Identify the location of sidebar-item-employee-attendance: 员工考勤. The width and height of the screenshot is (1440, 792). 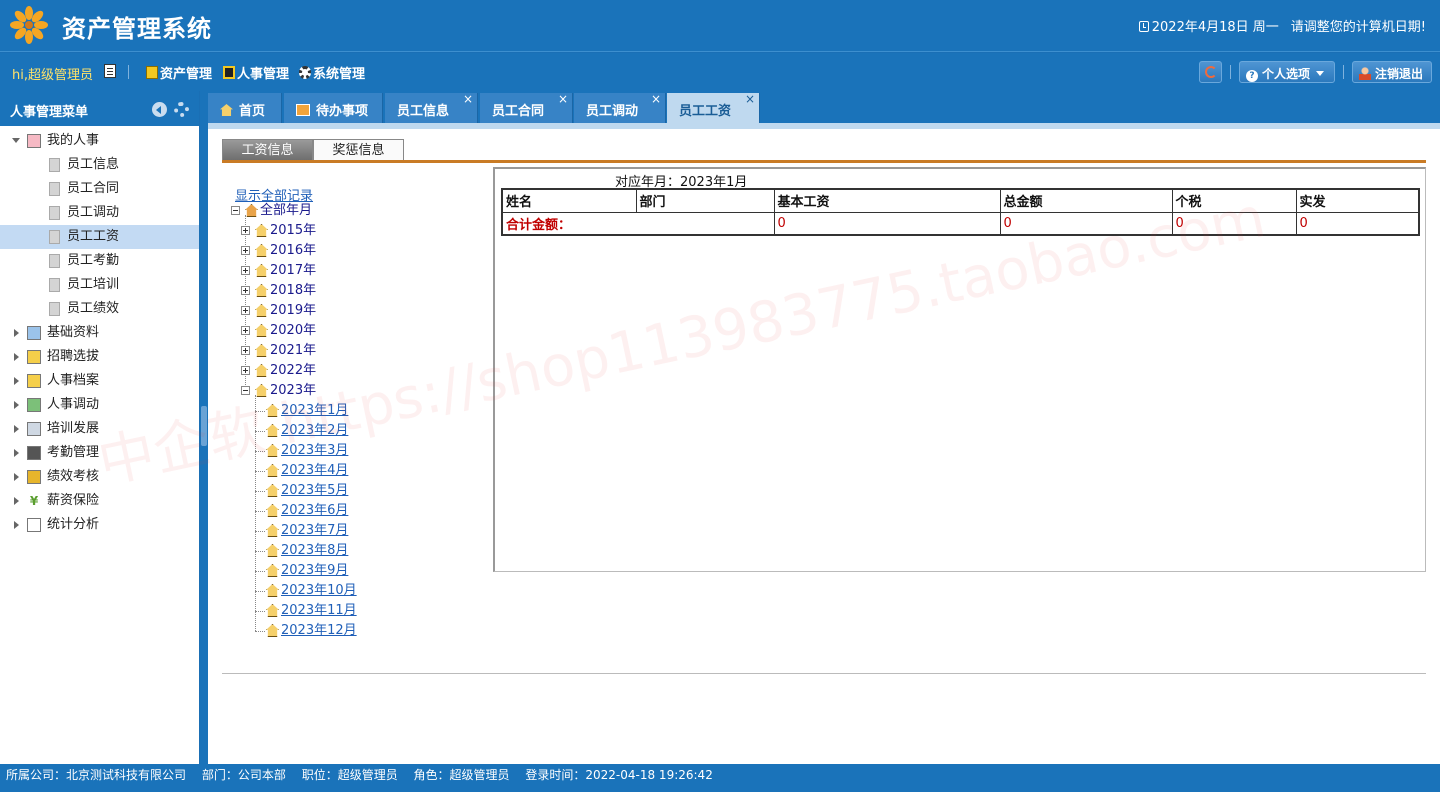
(99, 261).